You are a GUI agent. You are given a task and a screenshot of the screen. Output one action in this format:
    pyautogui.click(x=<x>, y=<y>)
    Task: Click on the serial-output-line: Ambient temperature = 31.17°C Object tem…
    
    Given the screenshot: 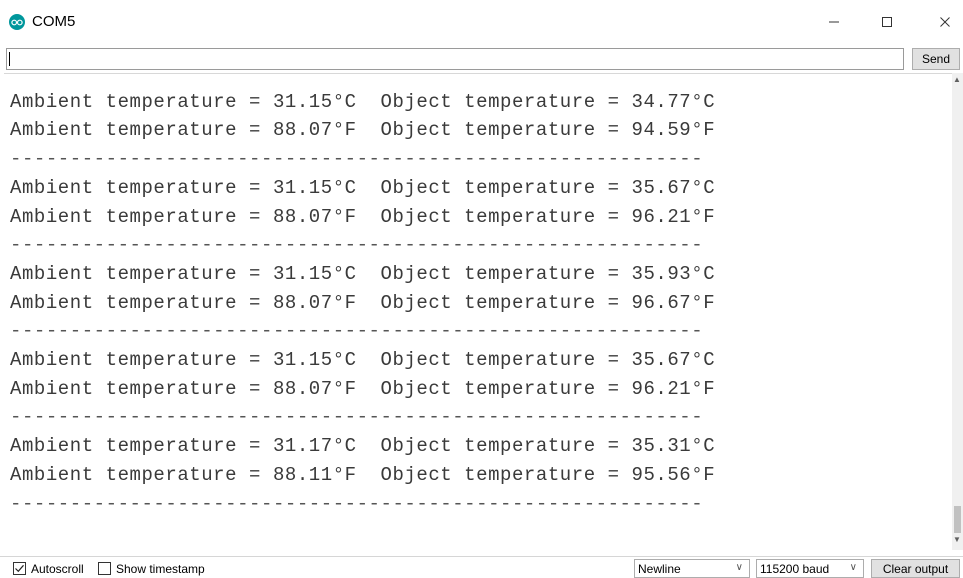 What is the action you would take?
    pyautogui.click(x=363, y=446)
    